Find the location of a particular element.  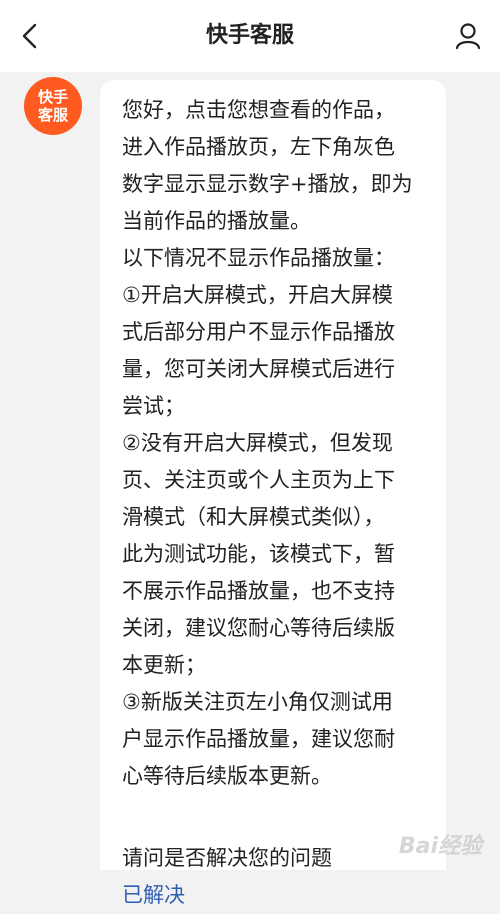

avatar-label-line1: 快手 is located at coordinates (52, 97).